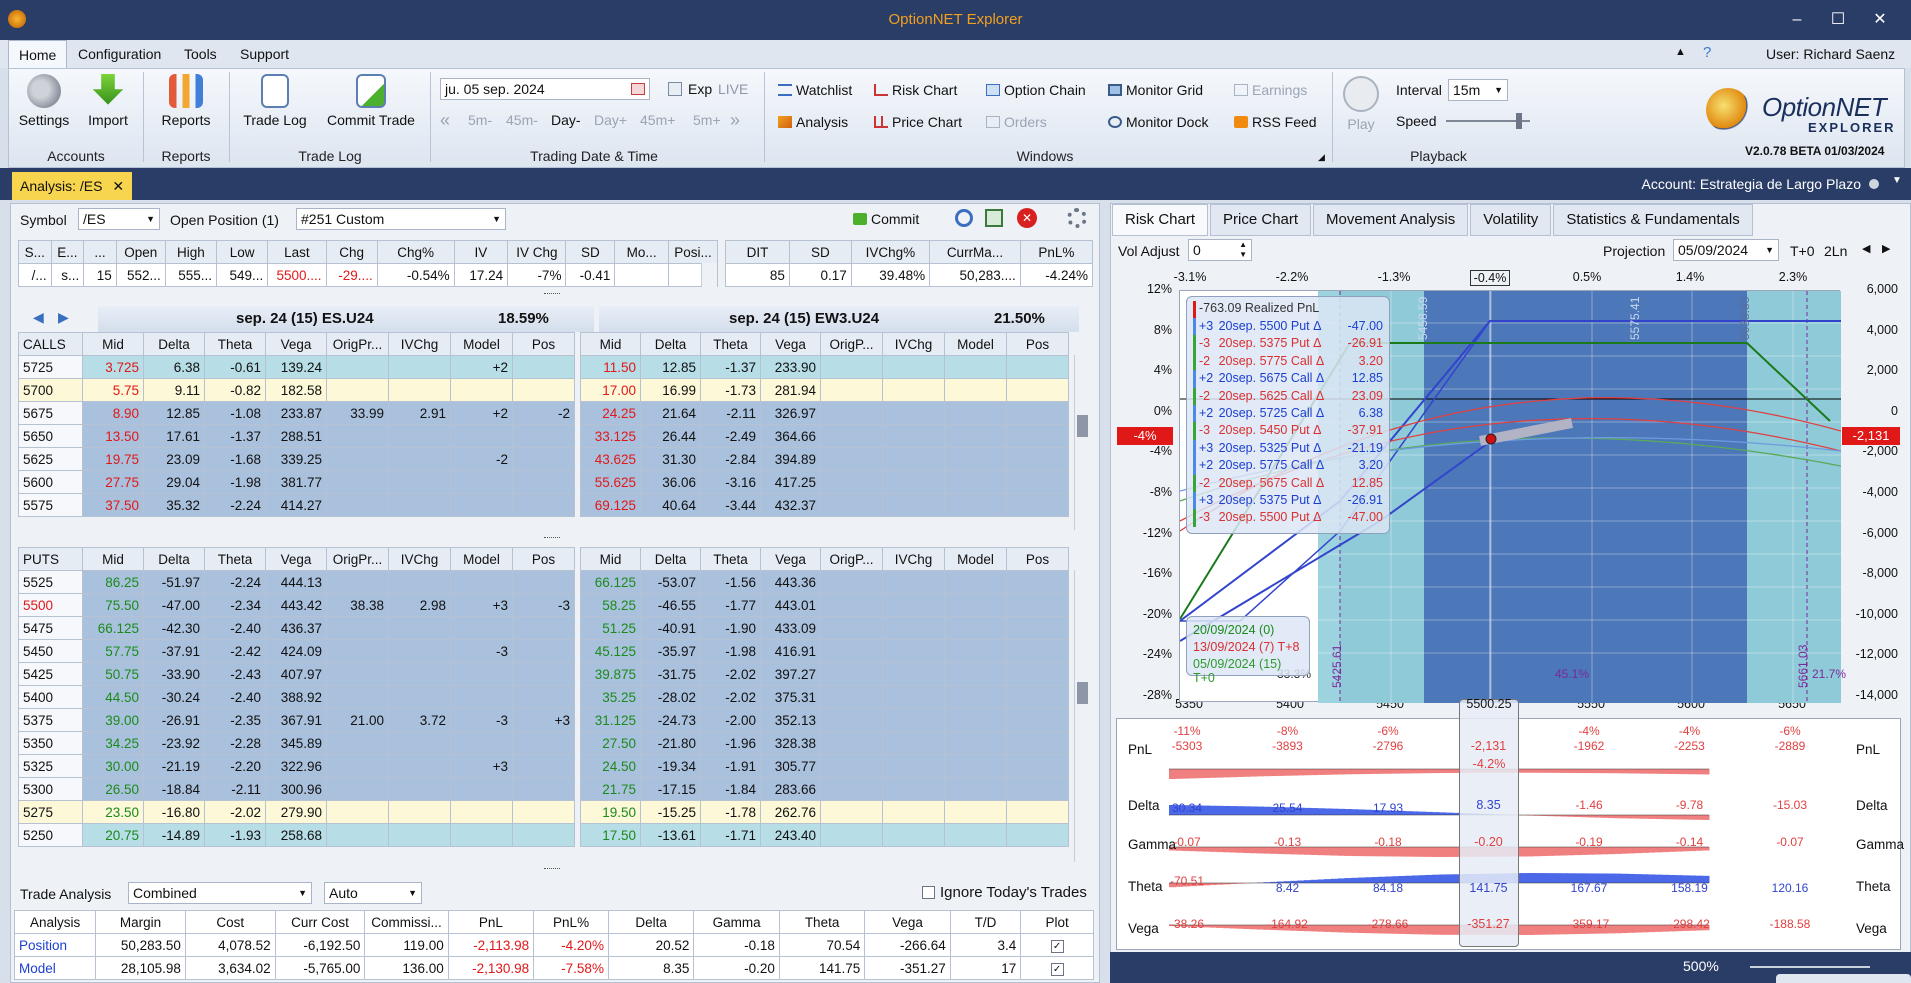 The image size is (1911, 983). I want to click on tab-analysis-es: Analysis: /ES ✕, so click(72, 186).